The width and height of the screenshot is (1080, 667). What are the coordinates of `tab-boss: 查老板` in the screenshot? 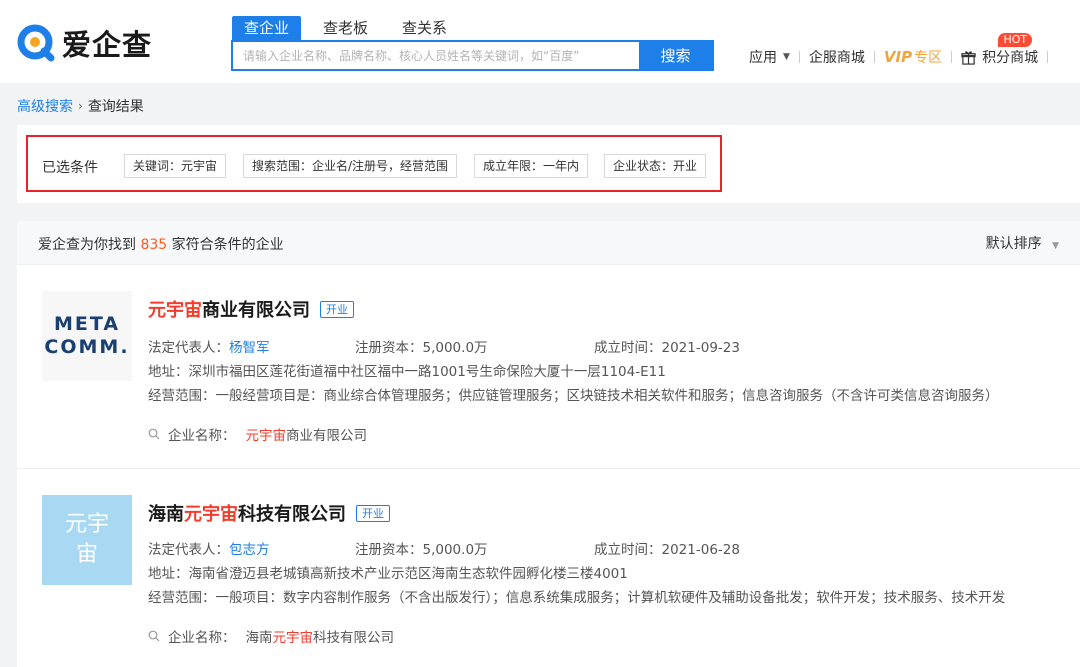 It's located at (345, 28).